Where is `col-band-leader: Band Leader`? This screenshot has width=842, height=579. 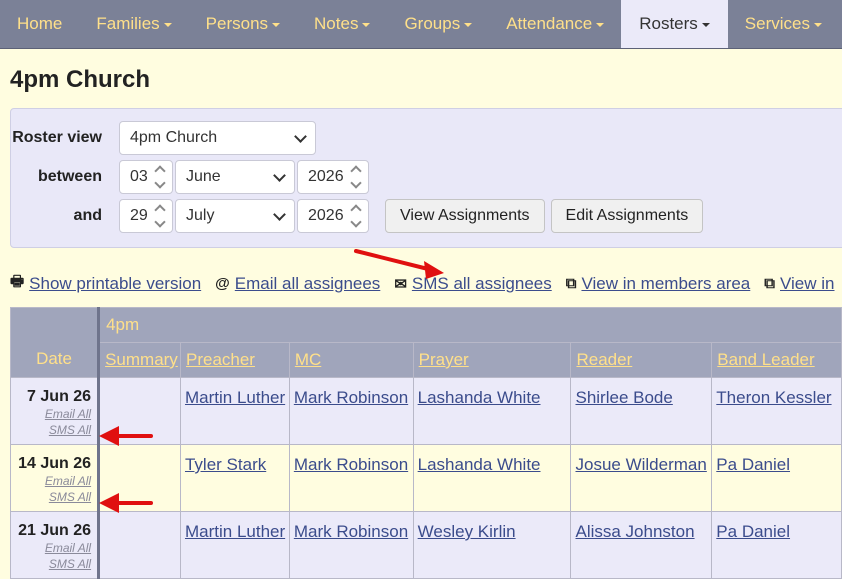
col-band-leader: Band Leader is located at coordinates (776, 360).